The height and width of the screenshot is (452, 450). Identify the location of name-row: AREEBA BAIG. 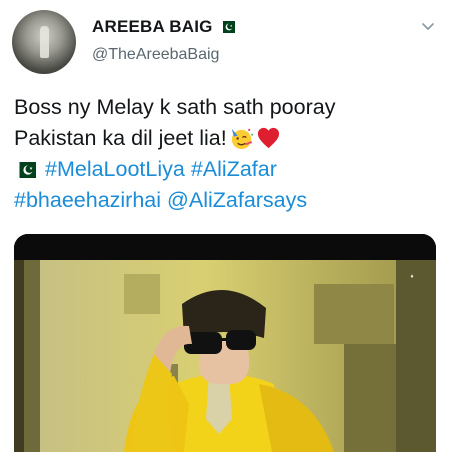
(163, 27).